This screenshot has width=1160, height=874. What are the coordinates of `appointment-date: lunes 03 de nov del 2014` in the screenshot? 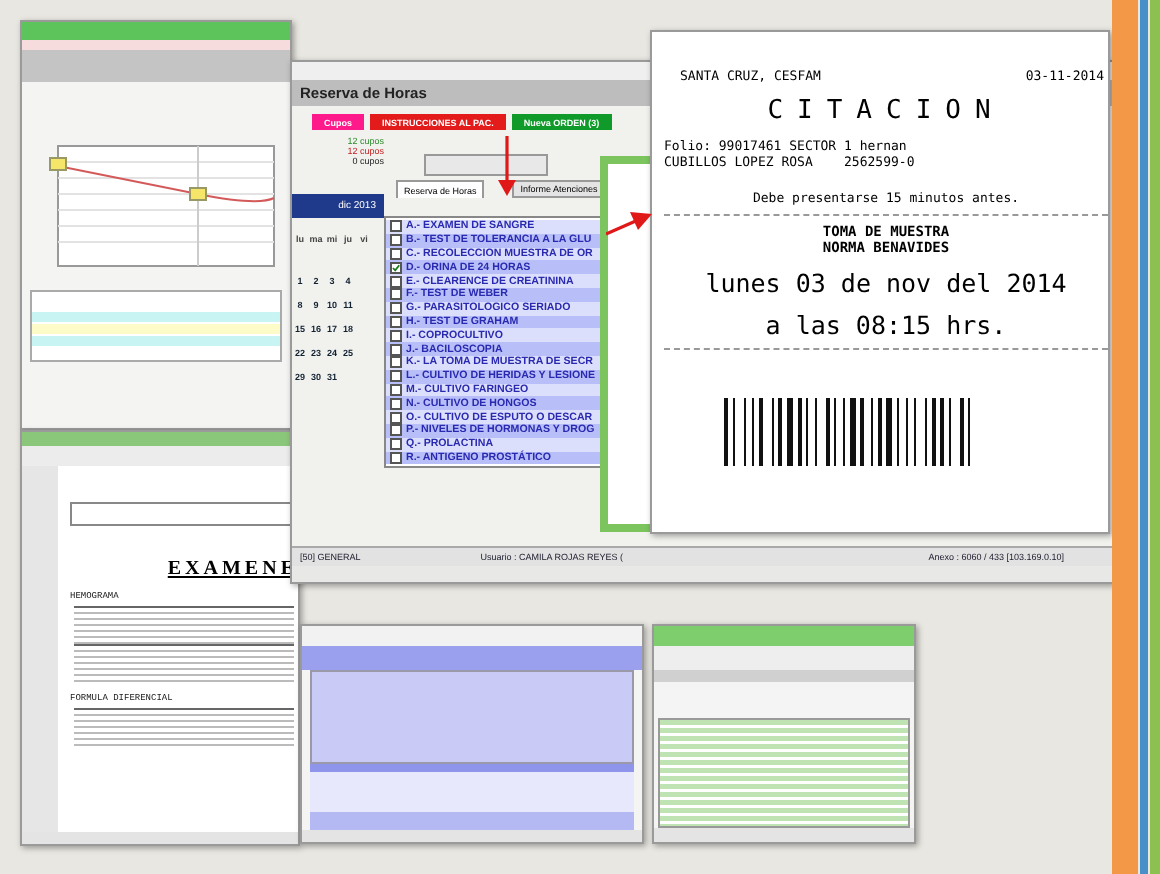 It's located at (886, 283).